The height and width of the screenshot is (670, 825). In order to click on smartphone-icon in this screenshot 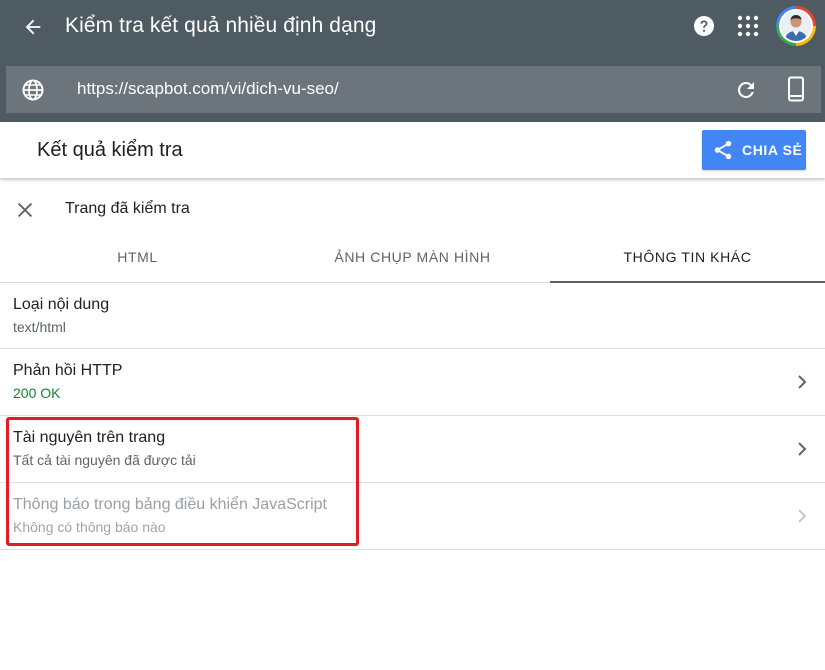, I will do `click(796, 89)`.